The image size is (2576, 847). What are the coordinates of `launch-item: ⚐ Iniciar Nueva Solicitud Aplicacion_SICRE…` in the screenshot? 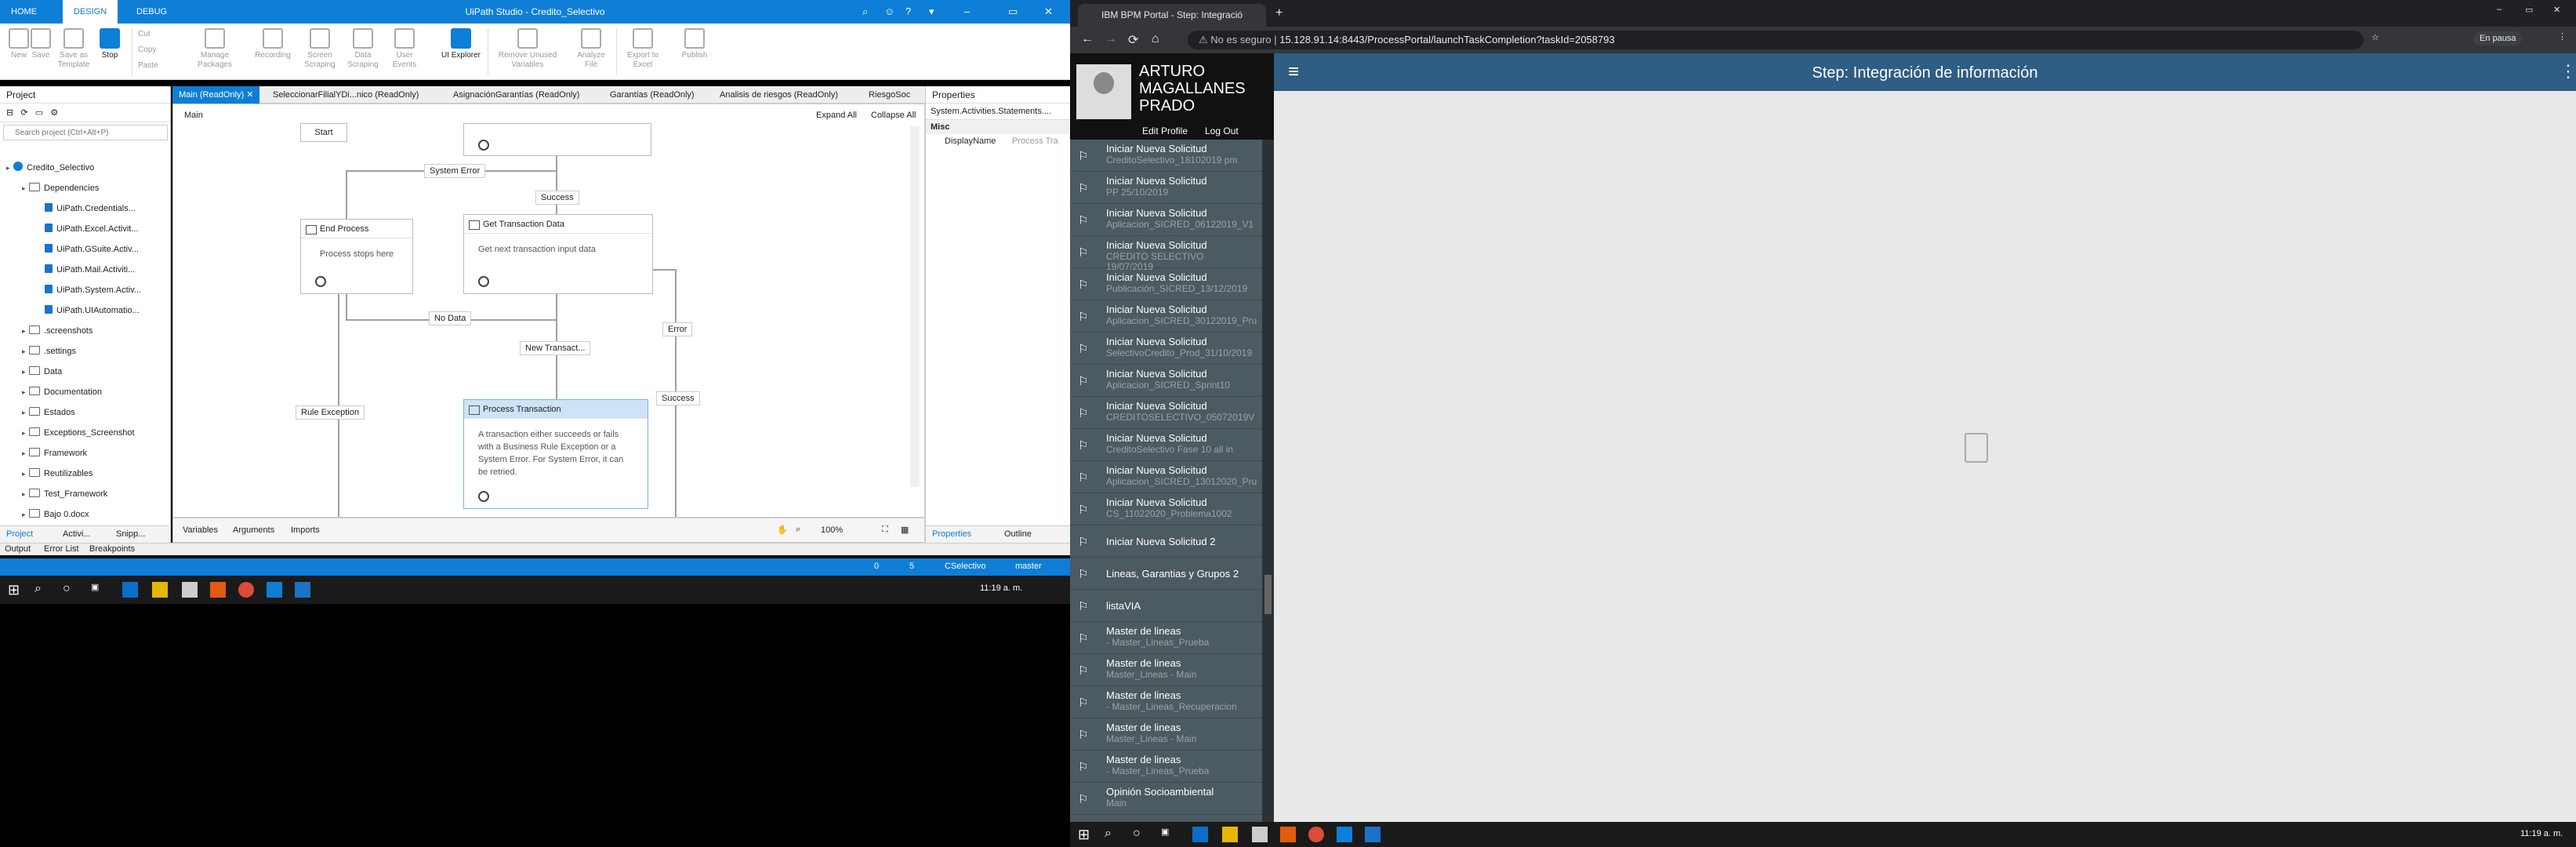 It's located at (1166, 381).